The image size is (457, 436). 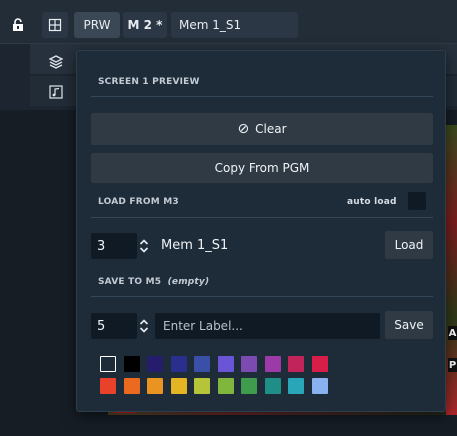 I want to click on memory-name-display: Mem 1_S1, so click(x=234, y=25).